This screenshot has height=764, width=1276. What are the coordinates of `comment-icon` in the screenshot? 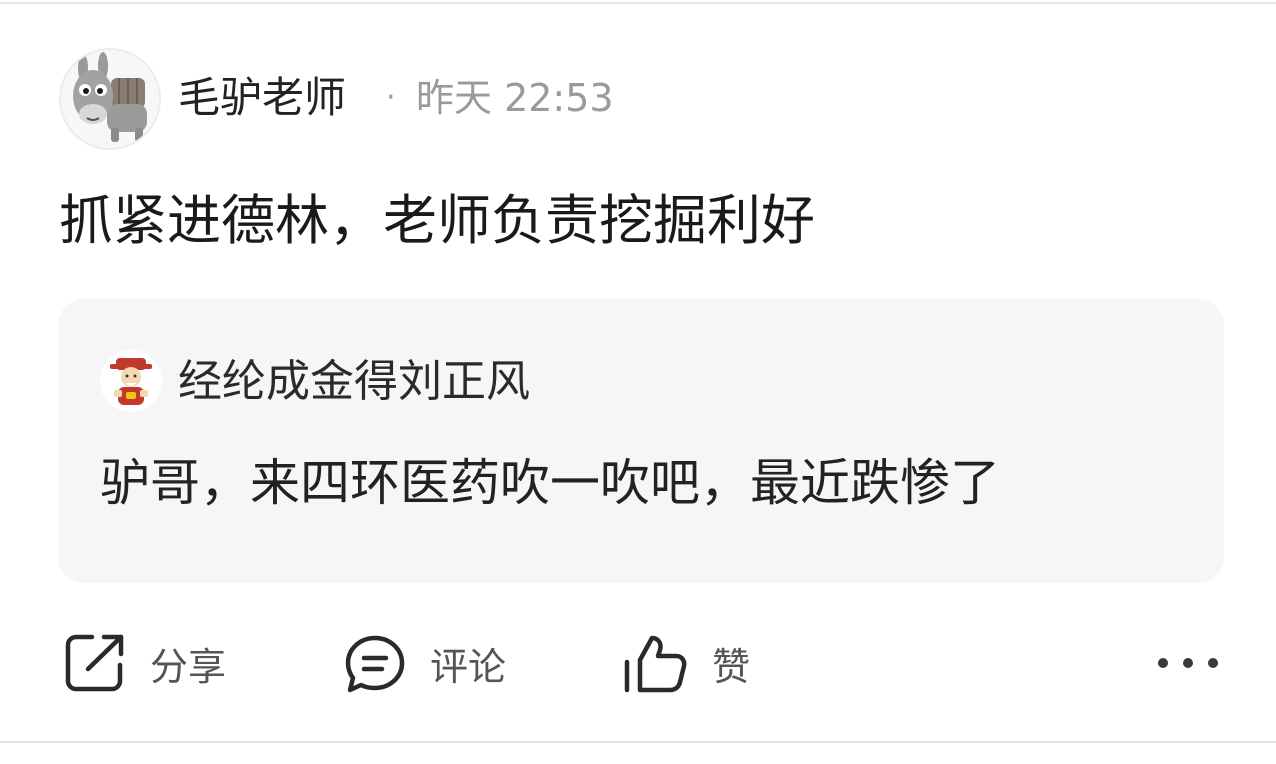 It's located at (375, 664).